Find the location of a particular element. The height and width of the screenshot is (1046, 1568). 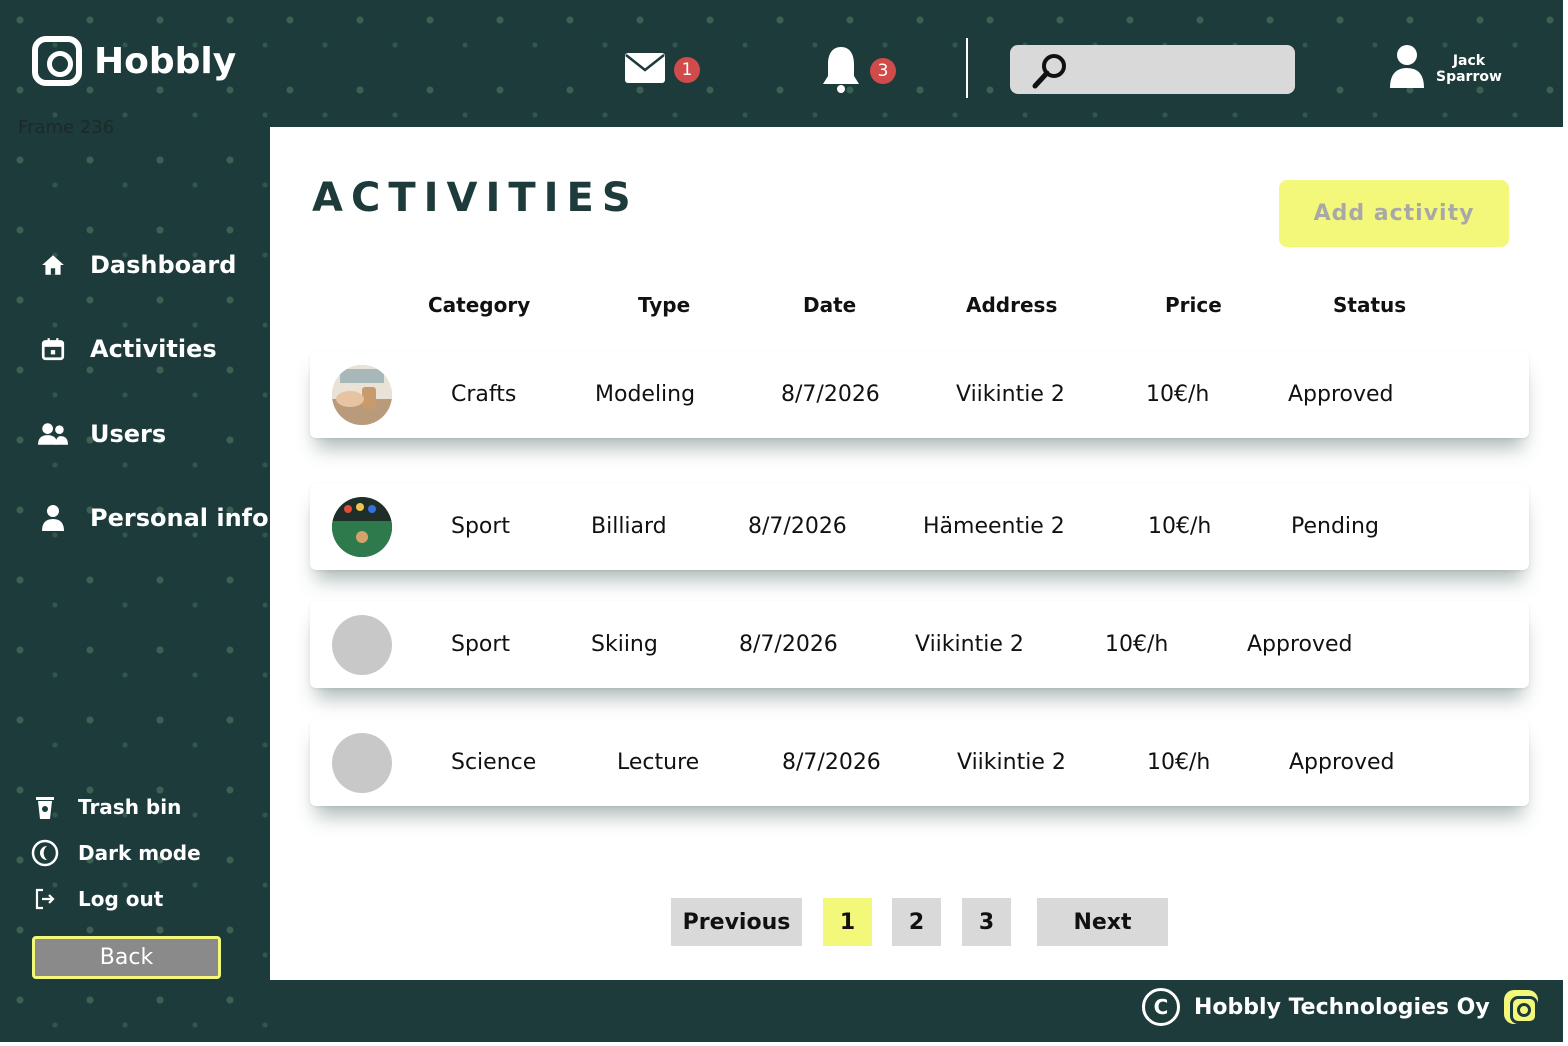

sidebar-item-dark-mode: Dark mode is located at coordinates (115, 853).